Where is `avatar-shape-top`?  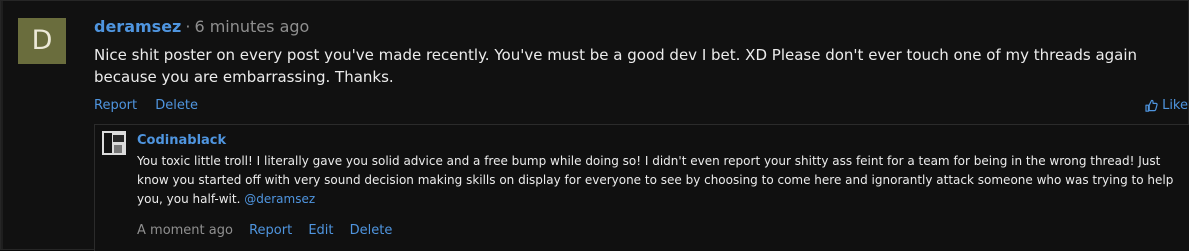 avatar-shape-top is located at coordinates (118, 138).